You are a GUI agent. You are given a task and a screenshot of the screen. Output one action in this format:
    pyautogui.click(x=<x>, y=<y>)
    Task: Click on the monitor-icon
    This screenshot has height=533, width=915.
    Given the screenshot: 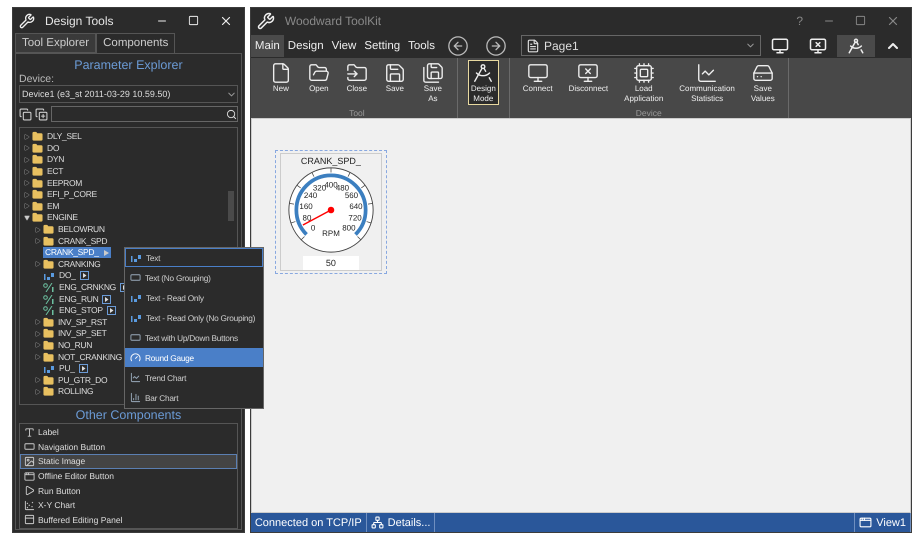 What is the action you would take?
    pyautogui.click(x=537, y=73)
    